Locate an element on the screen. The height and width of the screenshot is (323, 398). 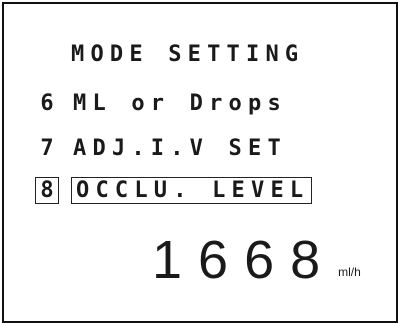
menu-item-occlu-level: 8 OCCLU. LEVEL is located at coordinates (174, 190).